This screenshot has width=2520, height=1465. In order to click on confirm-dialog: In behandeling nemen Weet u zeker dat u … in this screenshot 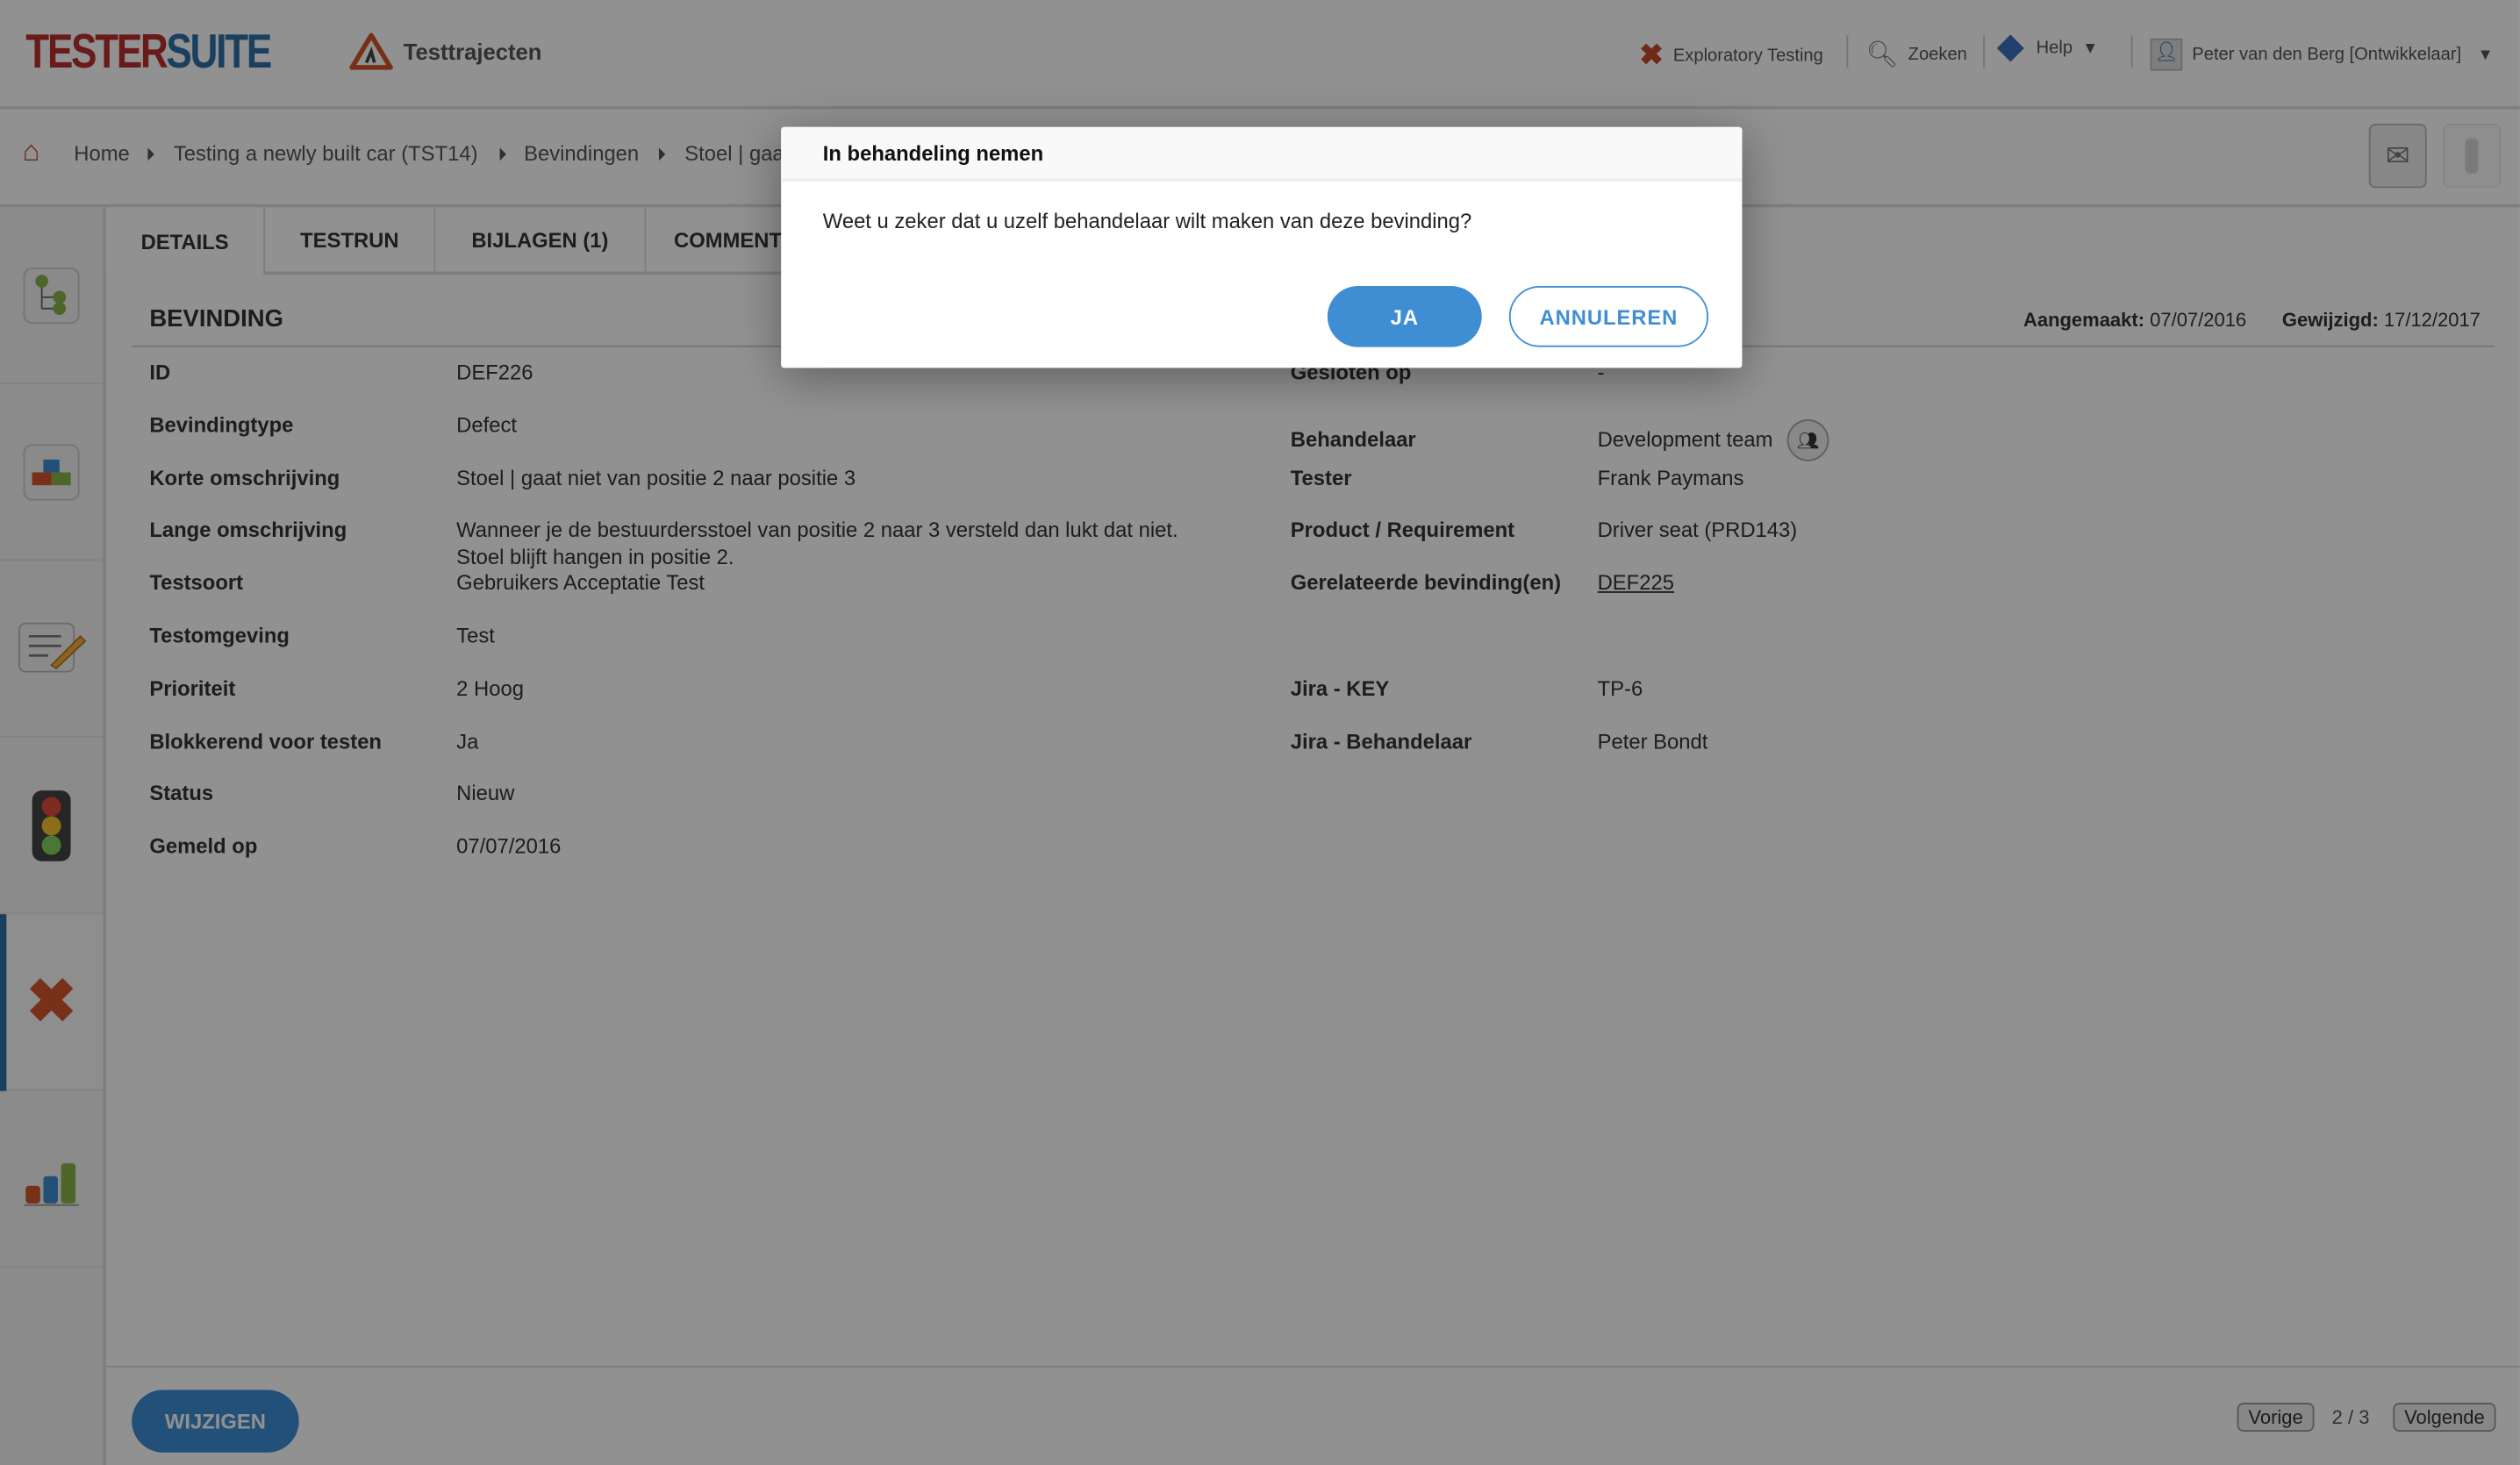, I will do `click(1262, 247)`.